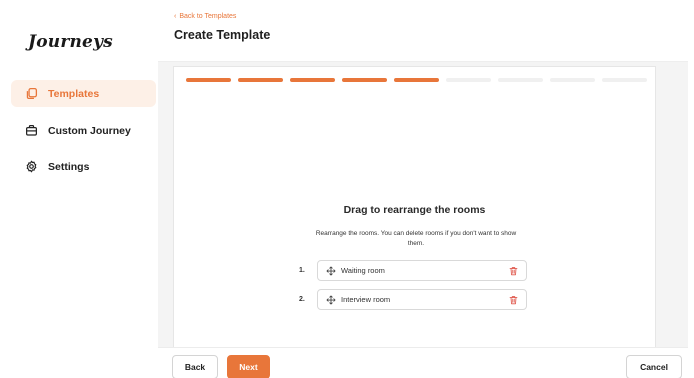 This screenshot has width=694, height=378. I want to click on progress-bar, so click(416, 80).